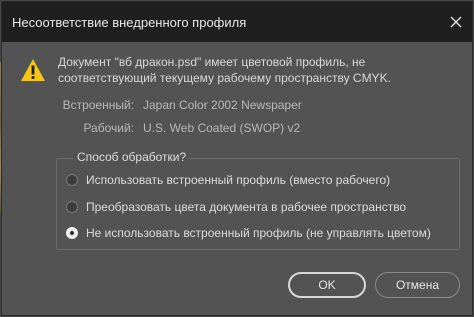  I want to click on working-profile-value: U.S. Web Coated (SWOP) v2, so click(222, 128).